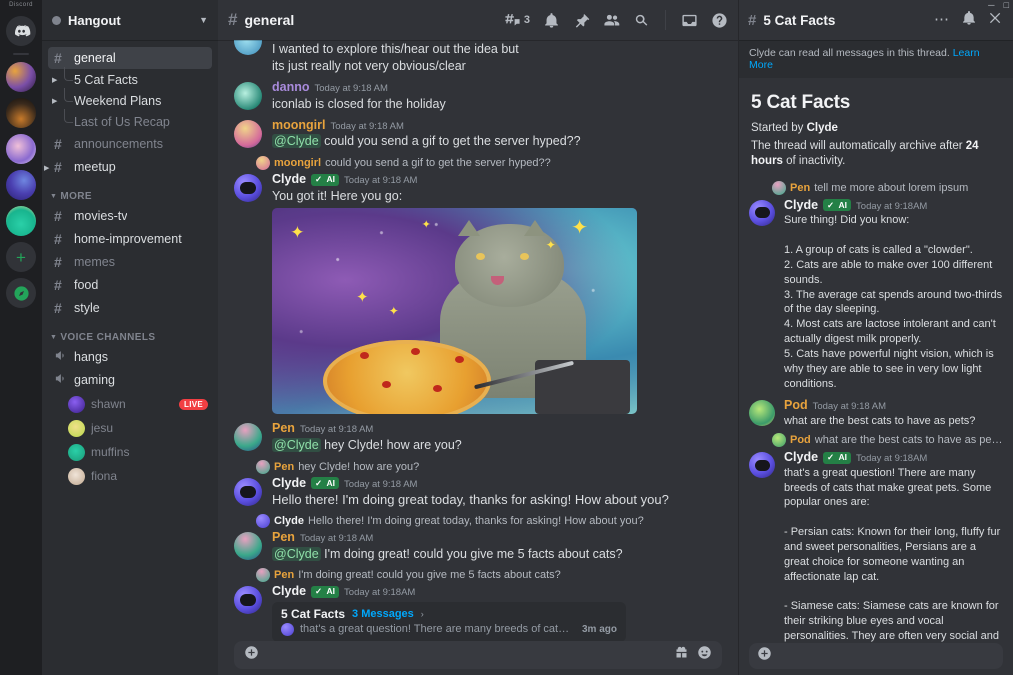  What do you see at coordinates (719, 20) in the screenshot?
I see `help-button` at bounding box center [719, 20].